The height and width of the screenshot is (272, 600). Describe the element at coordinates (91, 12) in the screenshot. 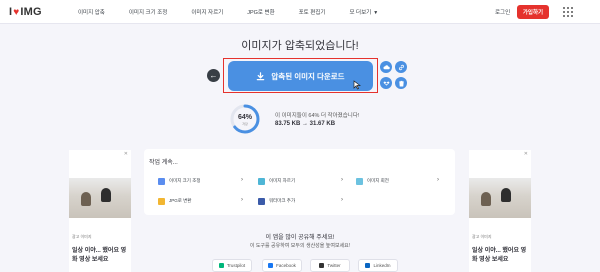

I see `nav-compress: 이미지 압축` at that location.